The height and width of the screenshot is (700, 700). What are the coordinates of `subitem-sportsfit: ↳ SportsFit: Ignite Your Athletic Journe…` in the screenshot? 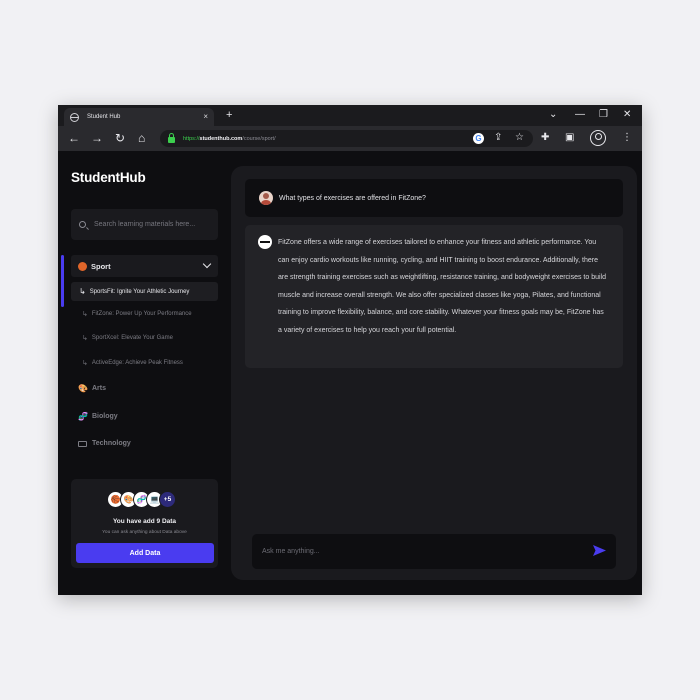 It's located at (144, 291).